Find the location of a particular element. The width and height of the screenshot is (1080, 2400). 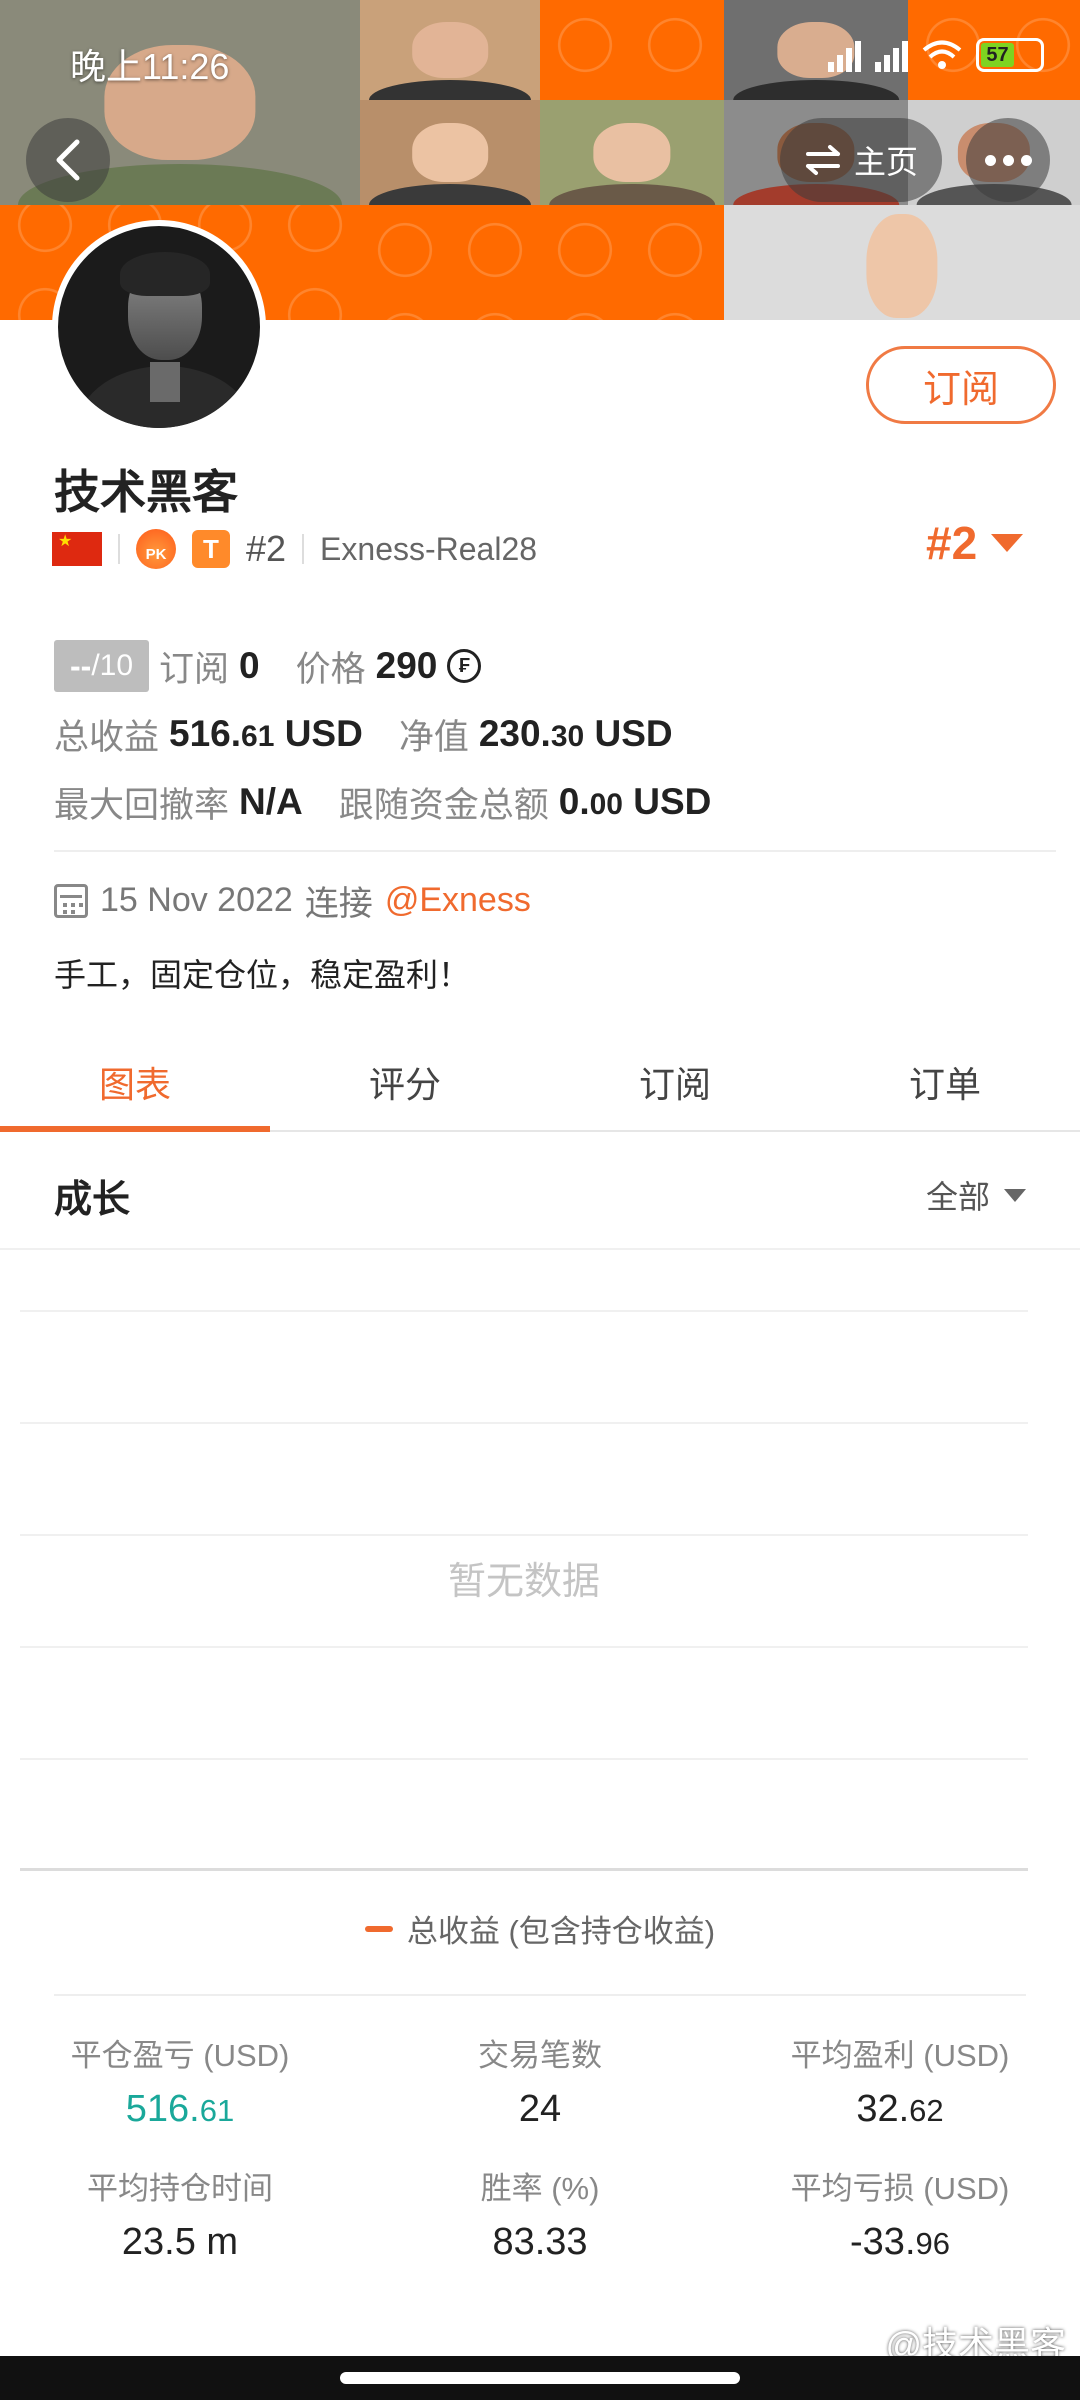

subscribe-button: 订阅 is located at coordinates (961, 385).